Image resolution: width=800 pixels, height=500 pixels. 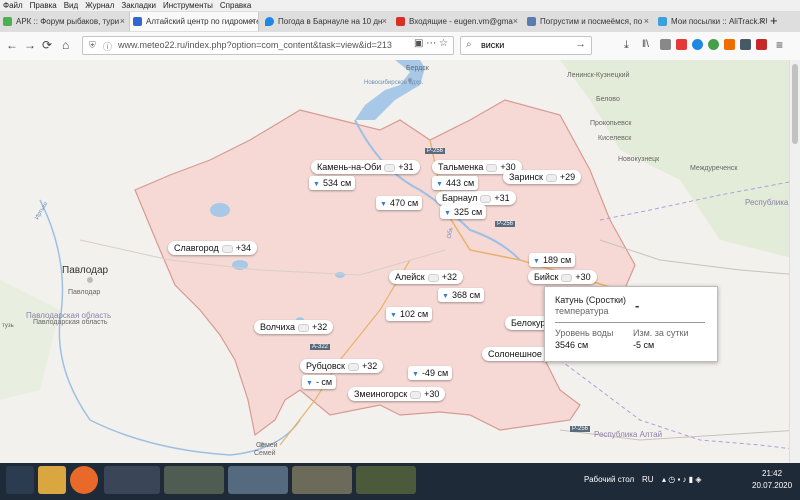 I want to click on home-button: ⌂, so click(x=65, y=45).